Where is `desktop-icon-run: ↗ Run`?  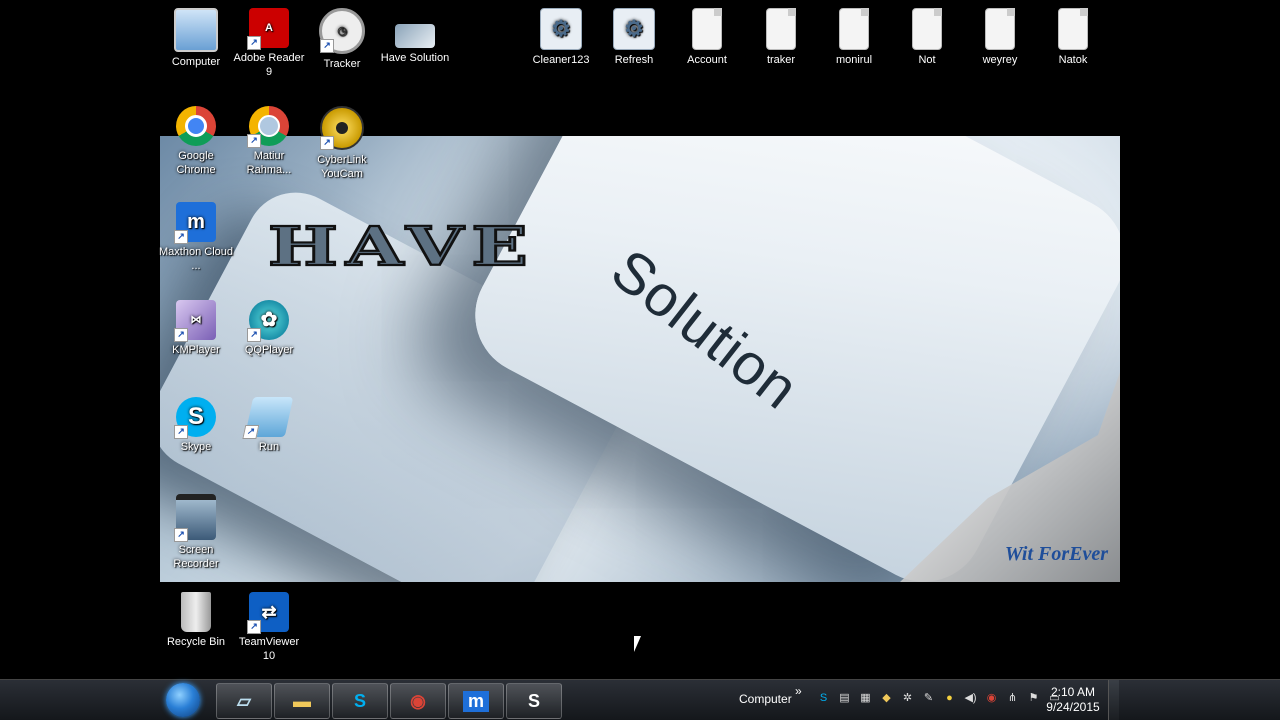
desktop-icon-run: ↗ Run is located at coordinates (269, 425).